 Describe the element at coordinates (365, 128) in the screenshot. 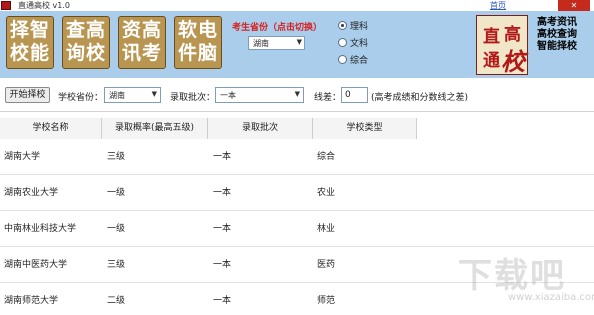

I see `column-header-school-type: 学校类型` at that location.